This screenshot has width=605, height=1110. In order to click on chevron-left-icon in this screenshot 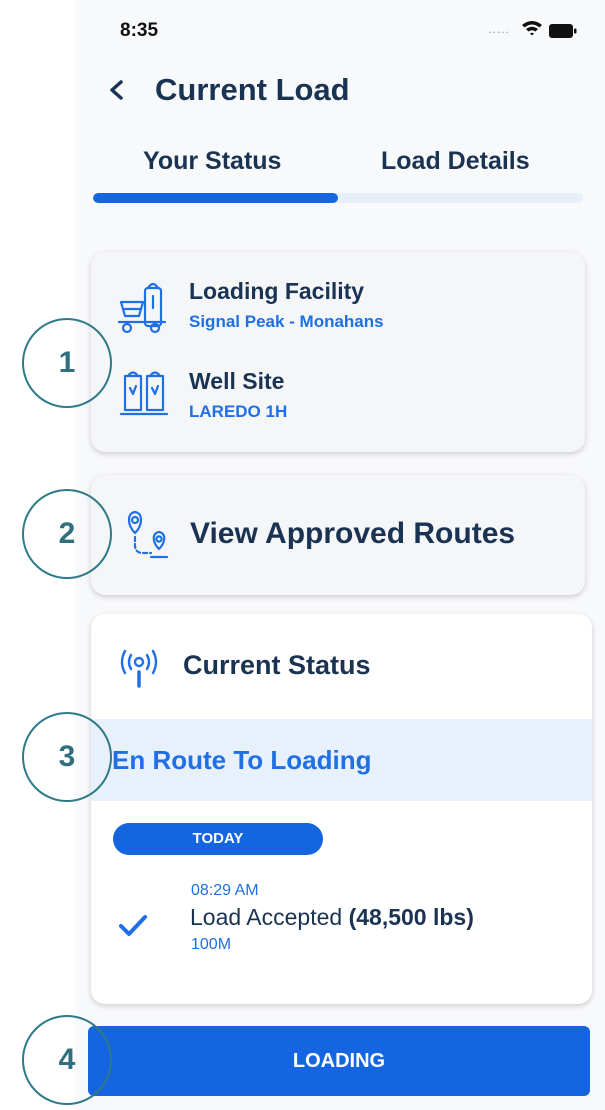, I will do `click(116, 90)`.